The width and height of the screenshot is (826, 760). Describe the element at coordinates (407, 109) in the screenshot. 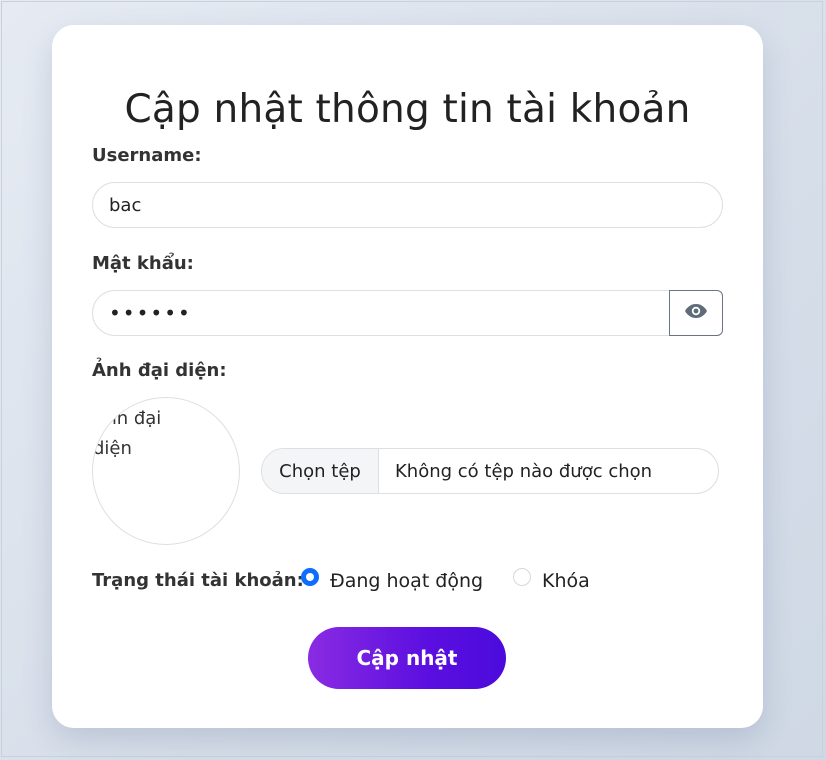

I see `page-title: Cập nhật thông tin tài khoản` at that location.